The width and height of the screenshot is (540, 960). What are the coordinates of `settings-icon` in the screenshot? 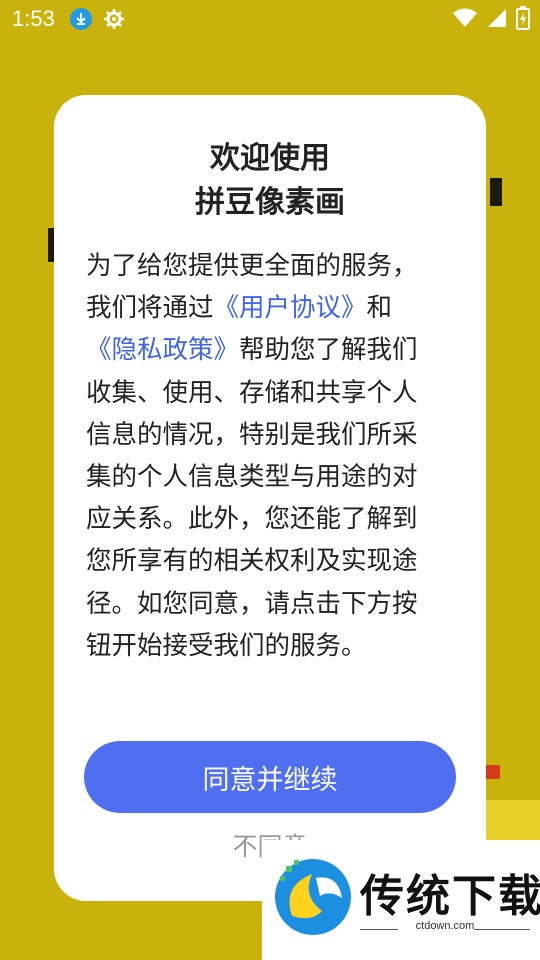 It's located at (114, 19).